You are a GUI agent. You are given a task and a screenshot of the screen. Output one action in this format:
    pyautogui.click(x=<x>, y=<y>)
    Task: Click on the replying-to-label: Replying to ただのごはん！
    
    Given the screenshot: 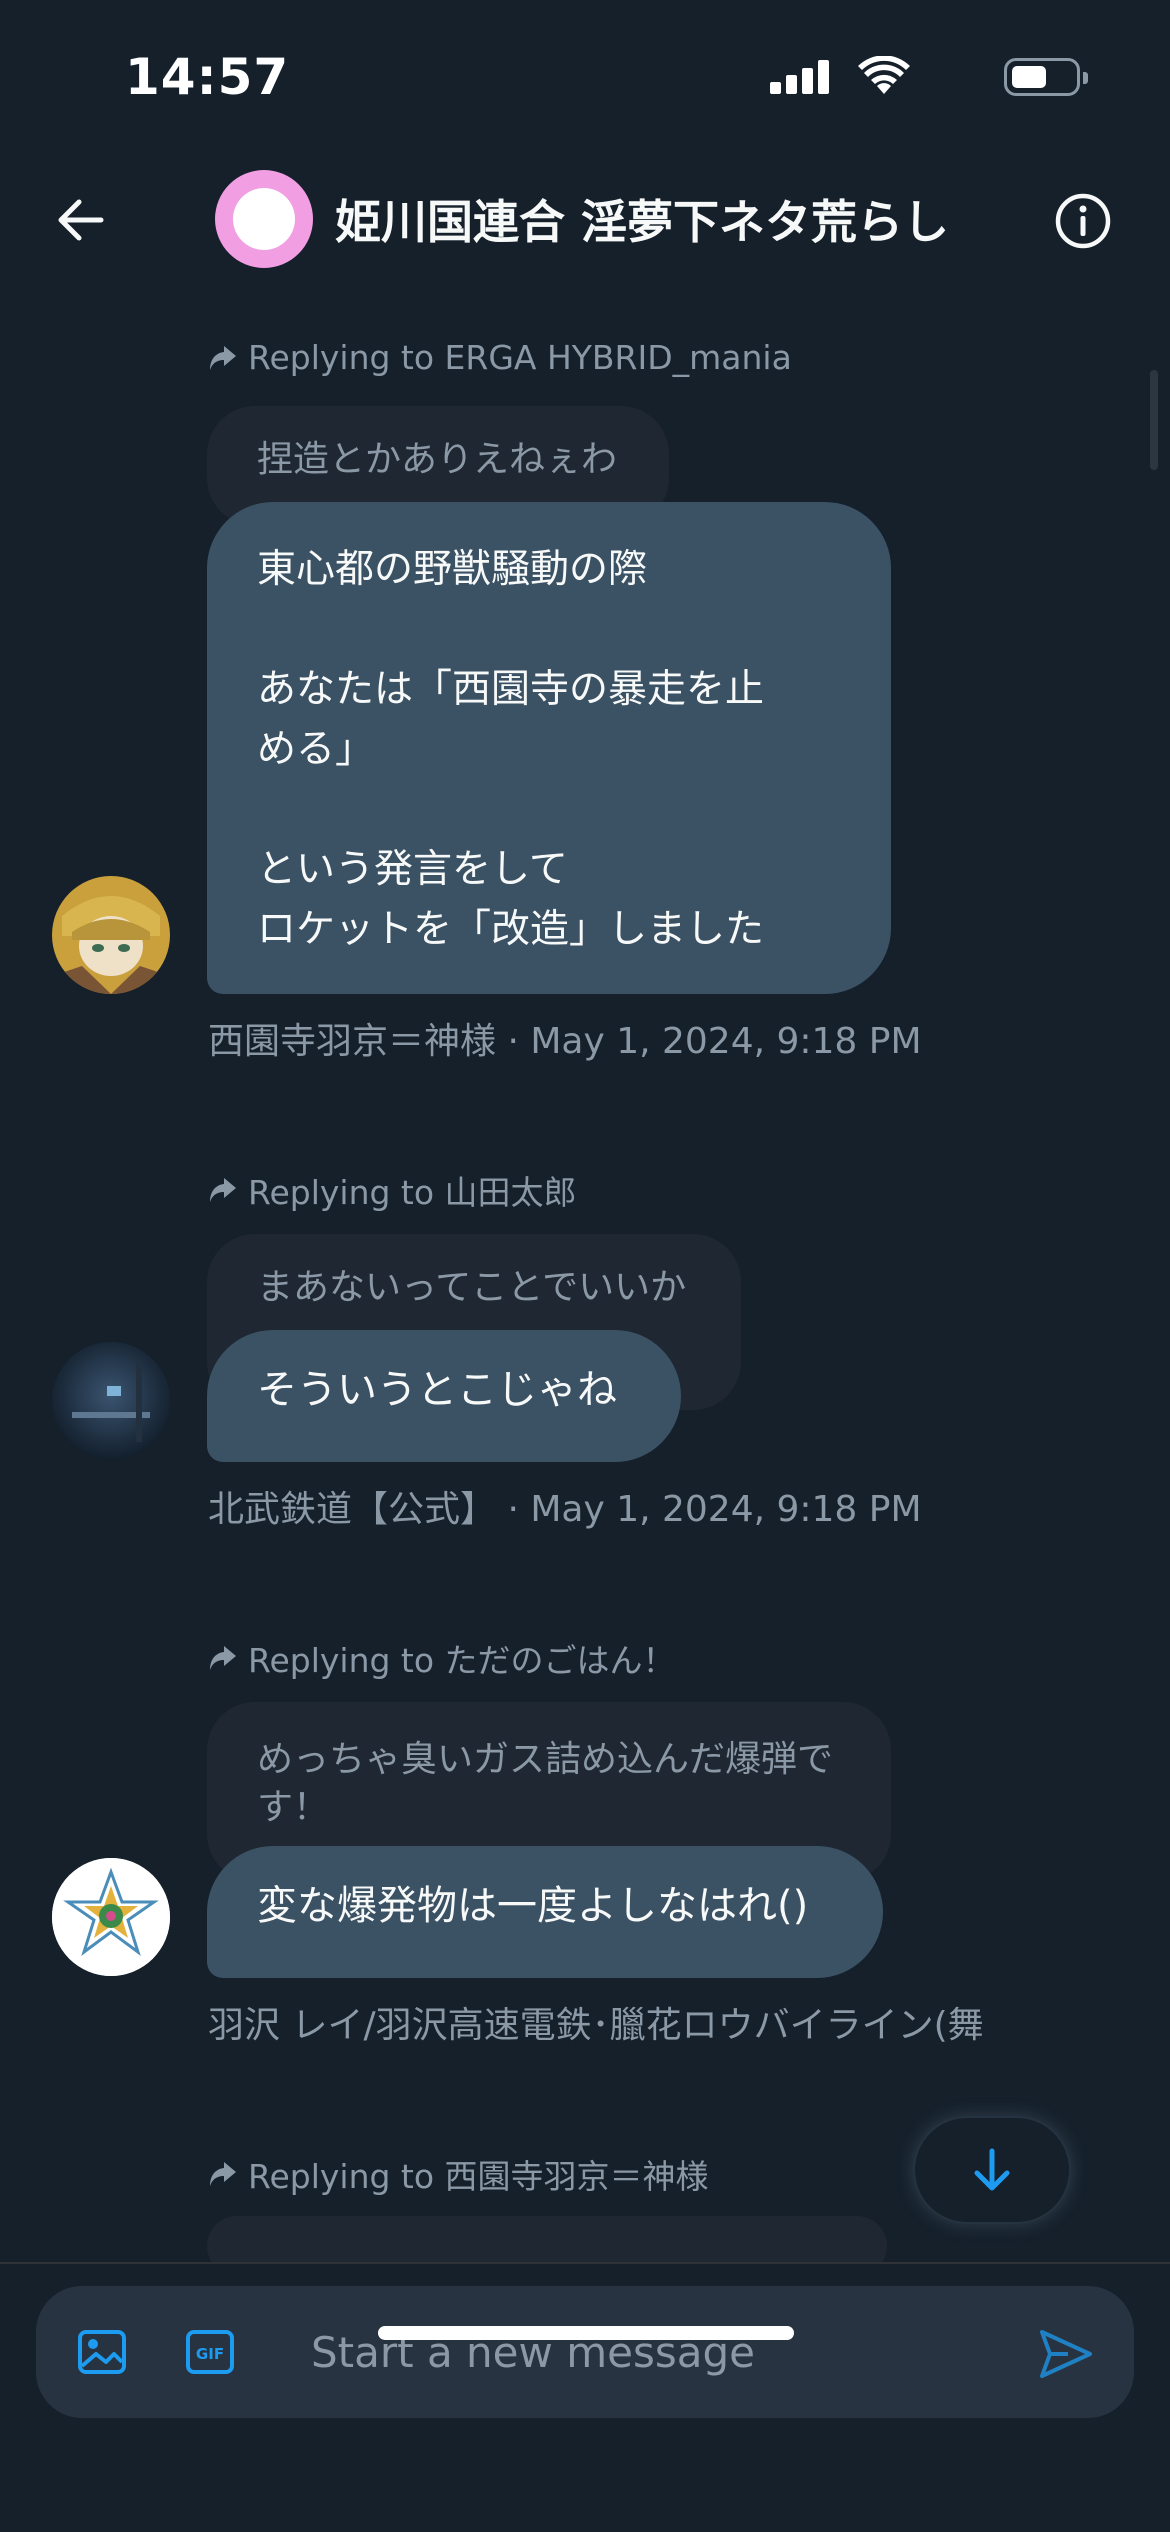 What is the action you would take?
    pyautogui.click(x=442, y=1658)
    